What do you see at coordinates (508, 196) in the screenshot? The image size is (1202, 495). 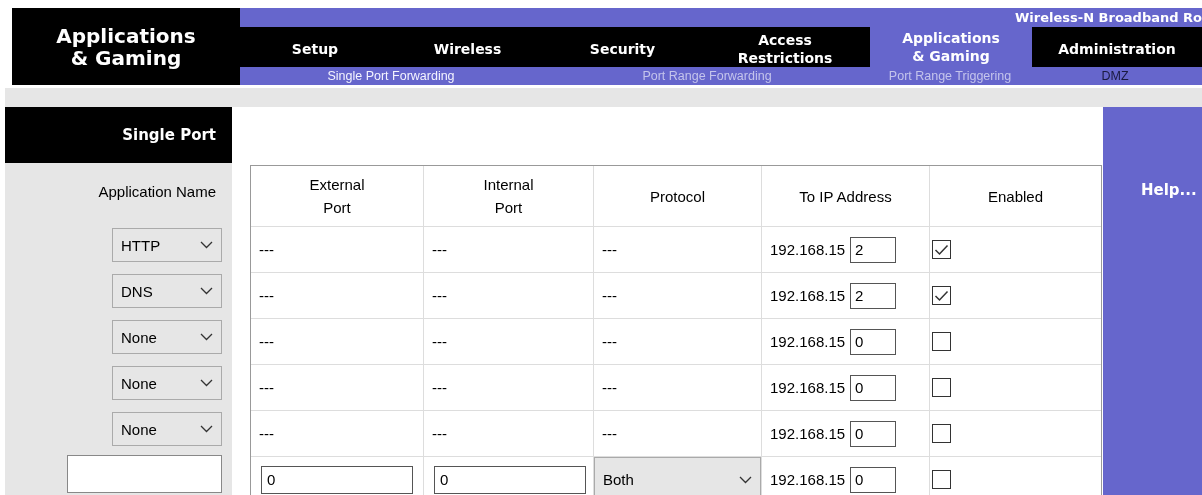 I see `column-header: Internal Port` at bounding box center [508, 196].